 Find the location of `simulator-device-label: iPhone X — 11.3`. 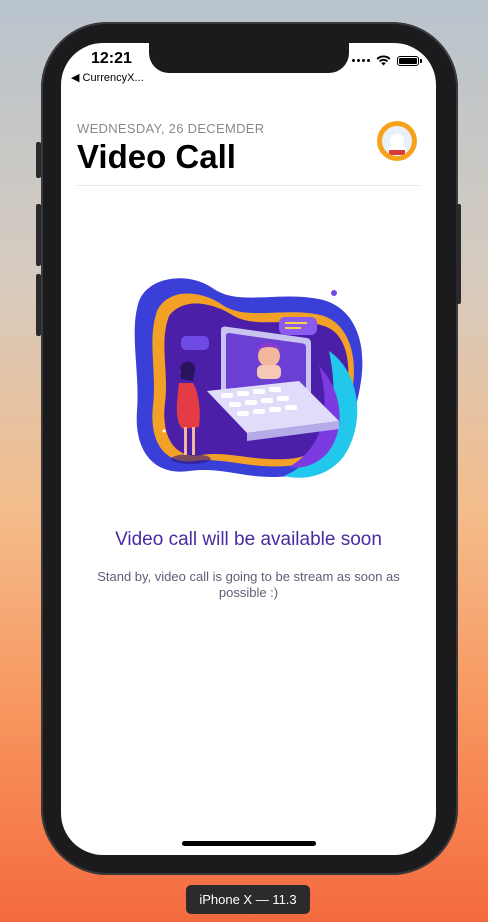

simulator-device-label: iPhone X — 11.3 is located at coordinates (248, 899).